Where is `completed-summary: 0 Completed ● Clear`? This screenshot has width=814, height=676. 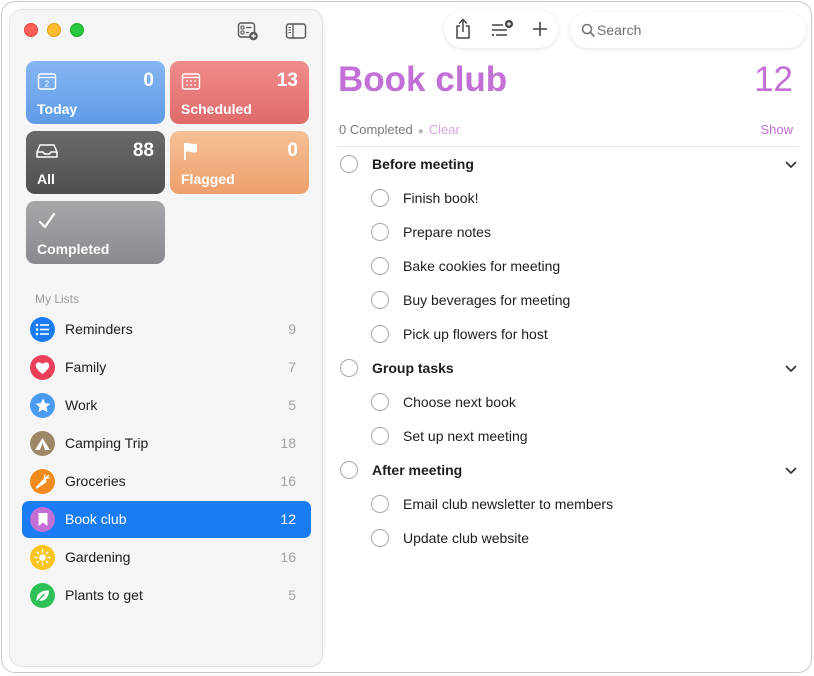 completed-summary: 0 Completed ● Clear is located at coordinates (399, 129).